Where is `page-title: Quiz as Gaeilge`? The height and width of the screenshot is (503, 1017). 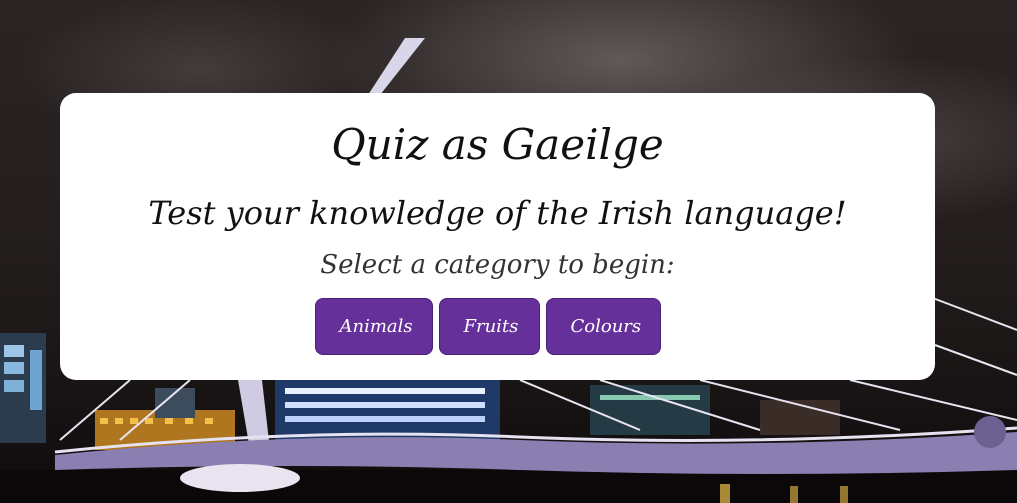
page-title: Quiz as Gaeilge is located at coordinates (497, 144).